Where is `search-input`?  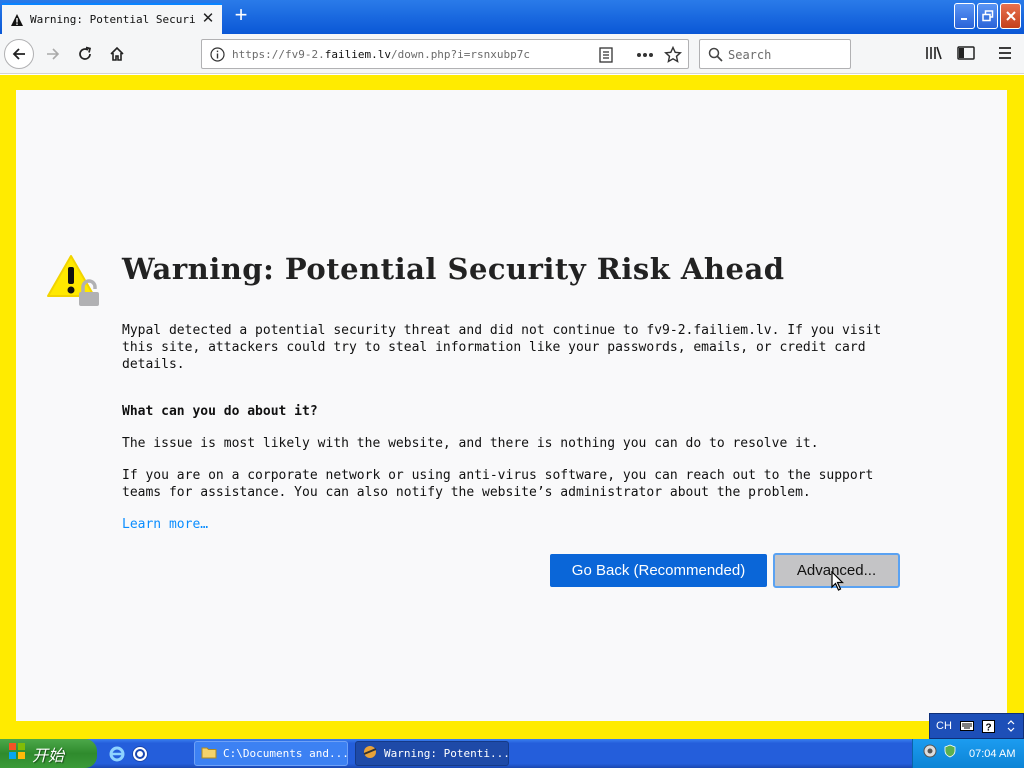 search-input is located at coordinates (785, 54).